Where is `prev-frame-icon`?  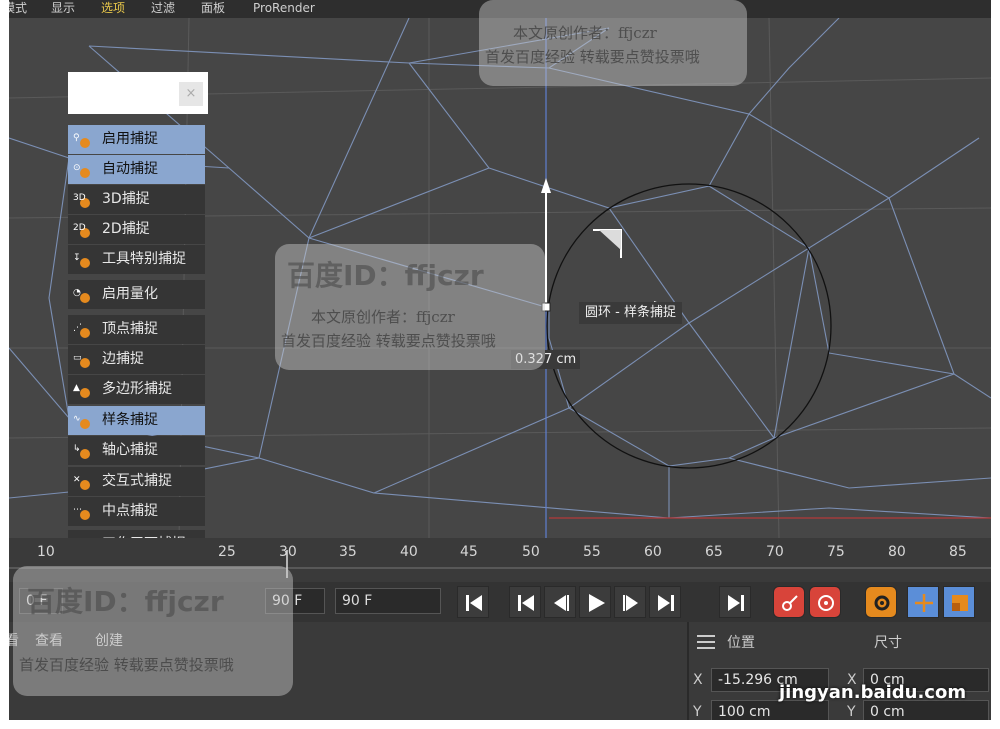
prev-frame-icon is located at coordinates (561, 603).